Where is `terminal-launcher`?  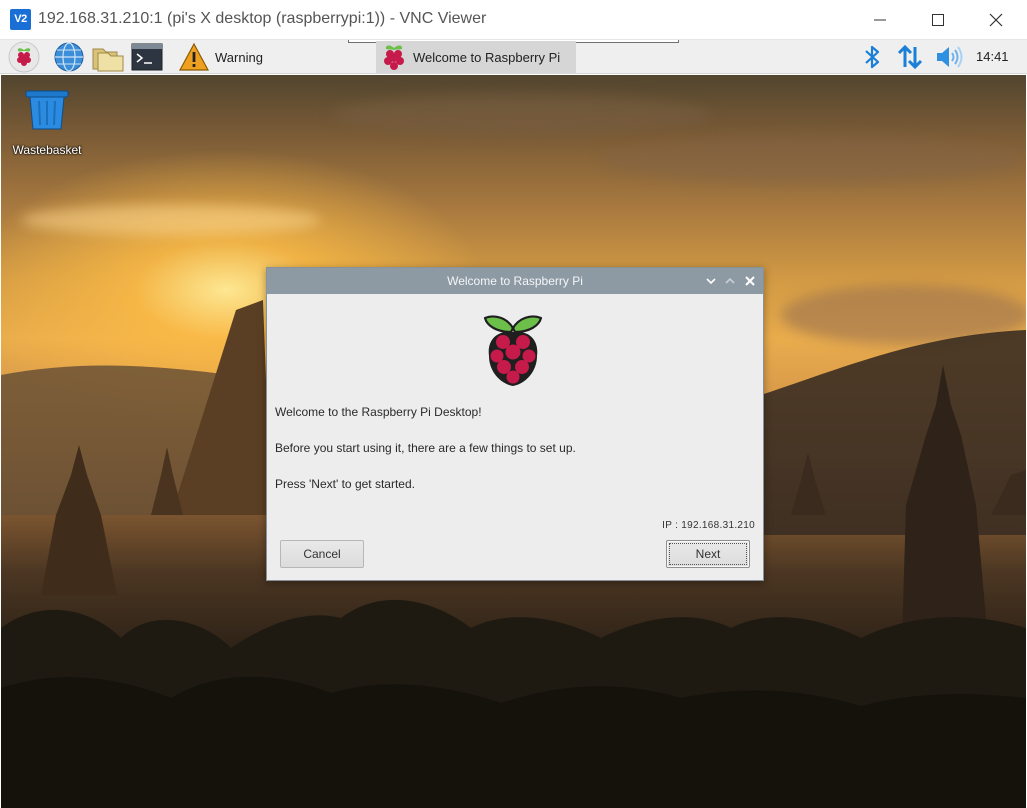
terminal-launcher is located at coordinates (147, 57).